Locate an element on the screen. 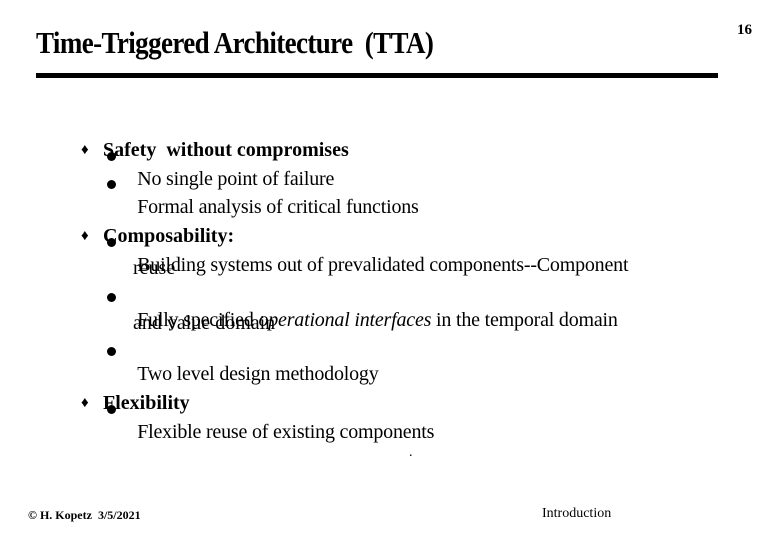  subitem-text: in the temporal domain is located at coordinates (524, 320).